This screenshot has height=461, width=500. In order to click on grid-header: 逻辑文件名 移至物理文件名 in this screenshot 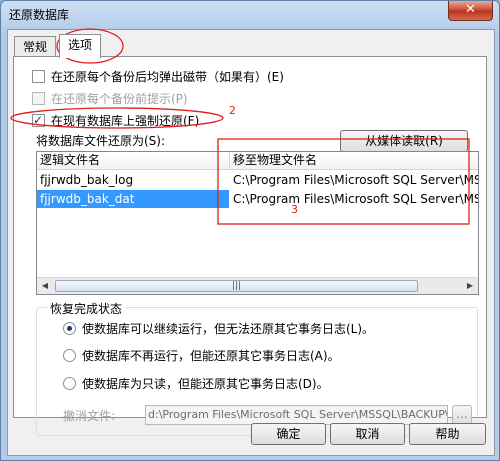, I will do `click(257, 161)`.